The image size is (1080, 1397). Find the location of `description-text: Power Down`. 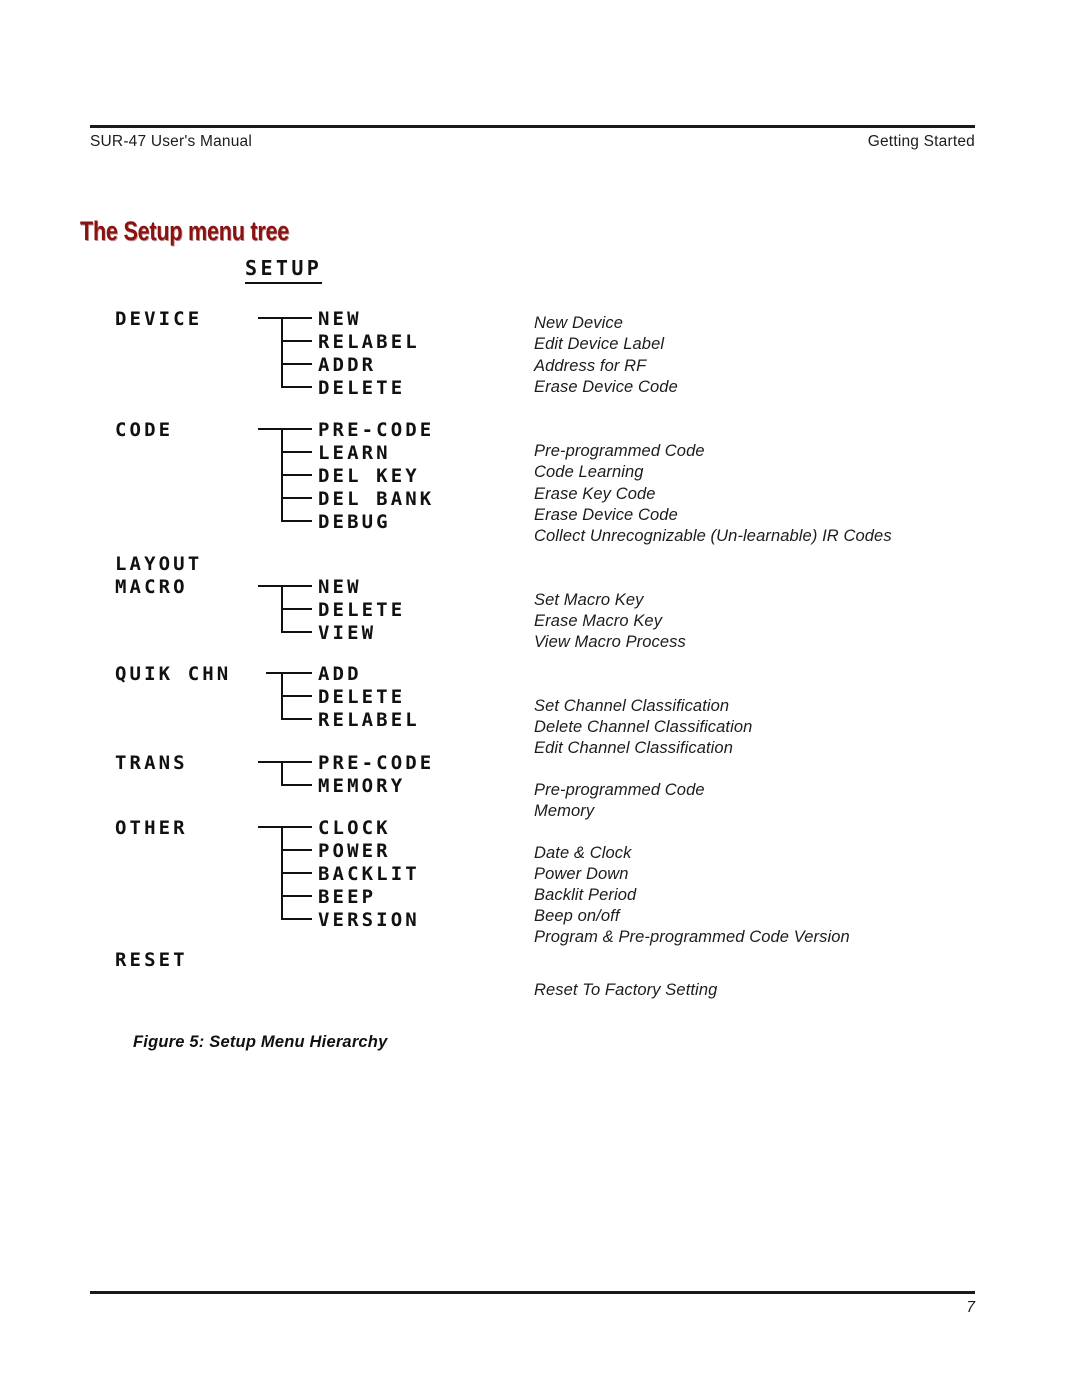

description-text: Power Down is located at coordinates (581, 874).